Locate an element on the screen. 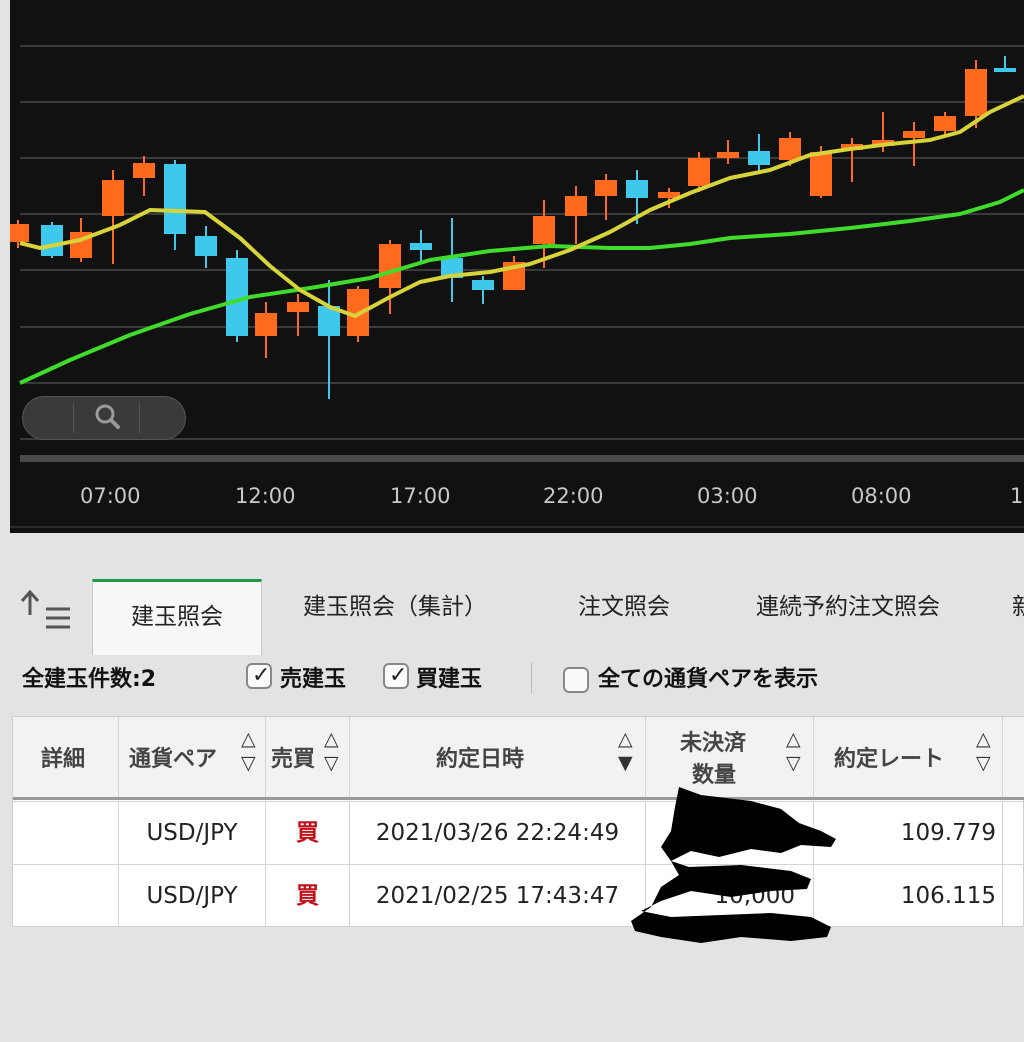 The image size is (1024, 1042). zoom-control is located at coordinates (104, 418).